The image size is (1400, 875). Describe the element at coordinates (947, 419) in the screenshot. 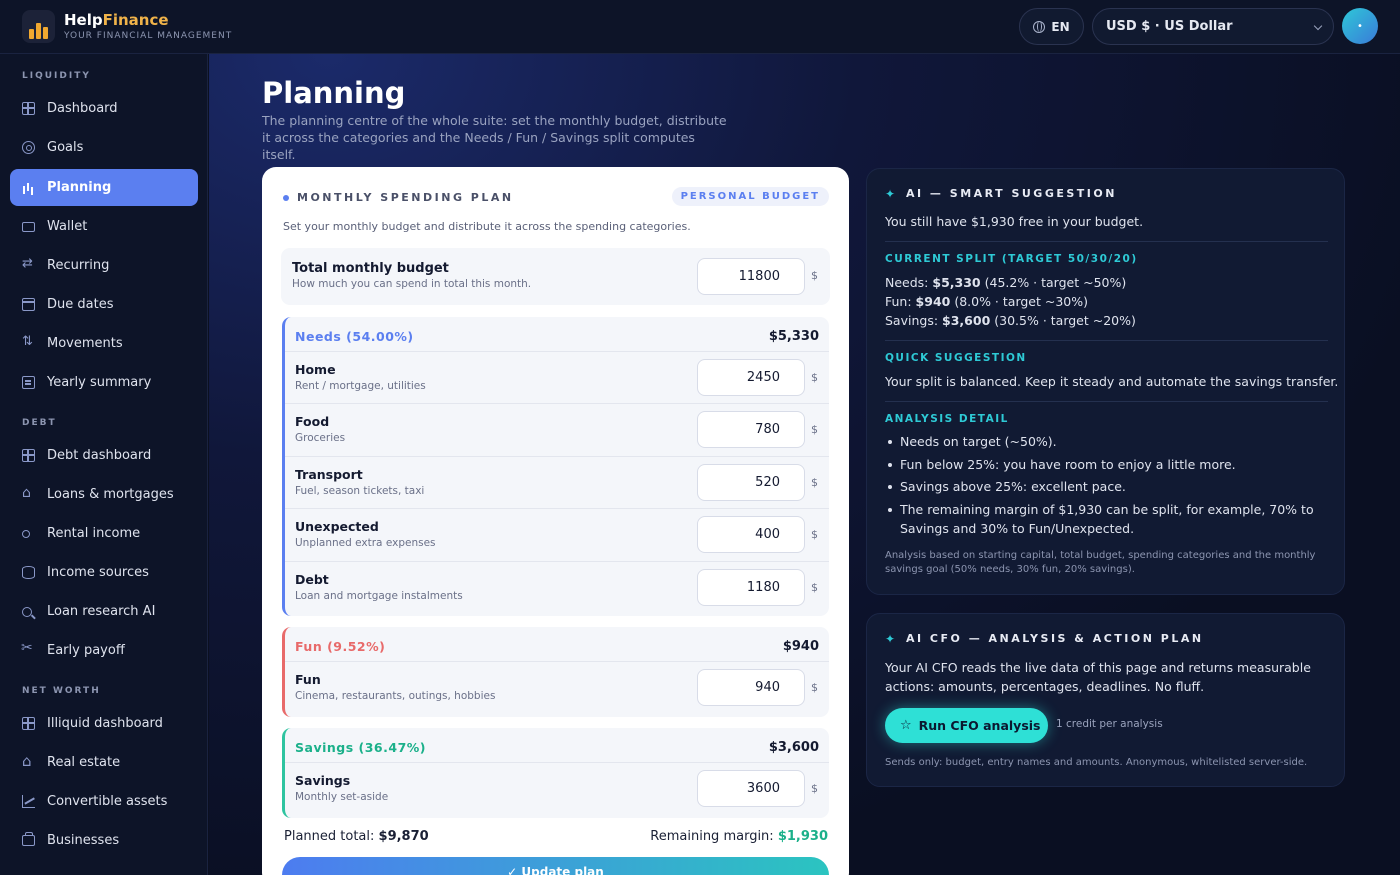

I see `analysis-title: ANALYSIS DETAIL` at that location.